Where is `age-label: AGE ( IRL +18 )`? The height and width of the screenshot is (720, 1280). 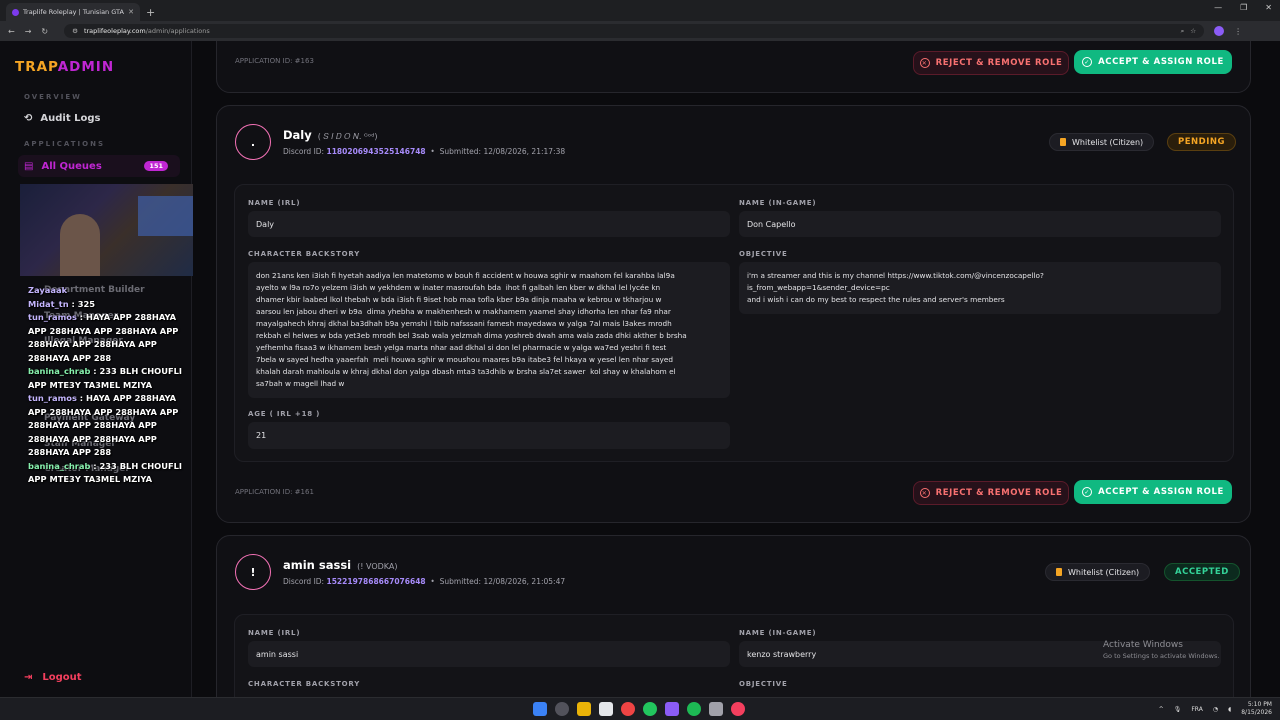 age-label: AGE ( IRL +18 ) is located at coordinates (284, 414).